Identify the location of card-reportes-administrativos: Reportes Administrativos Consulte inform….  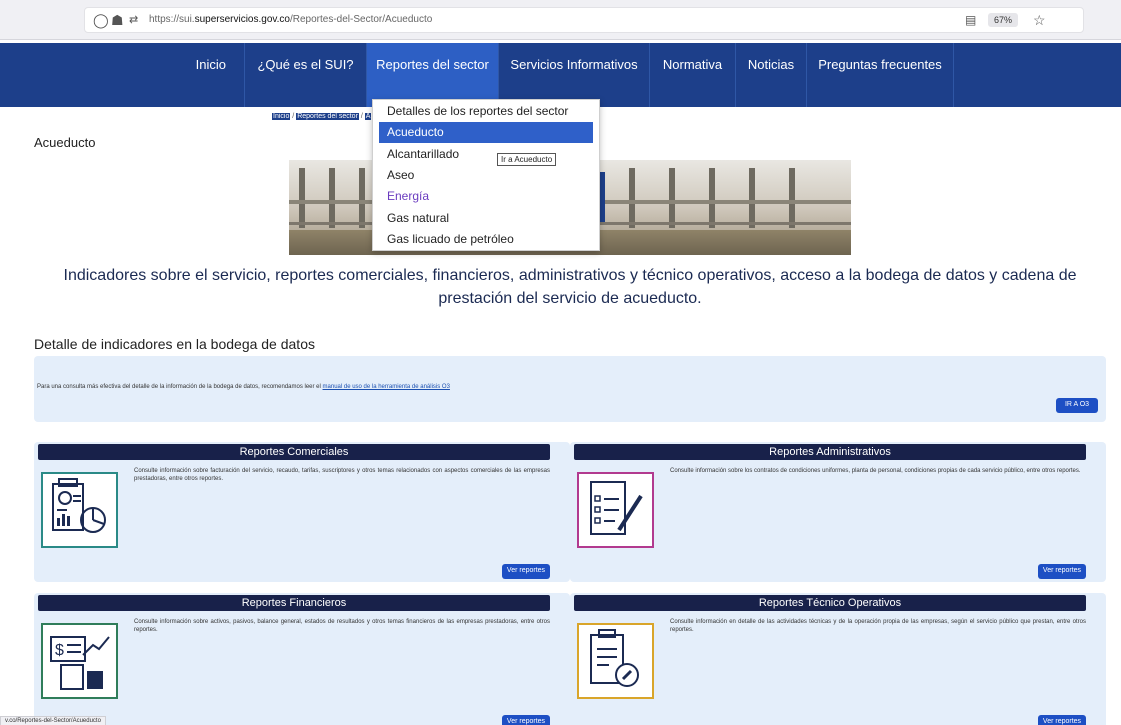
(838, 512).